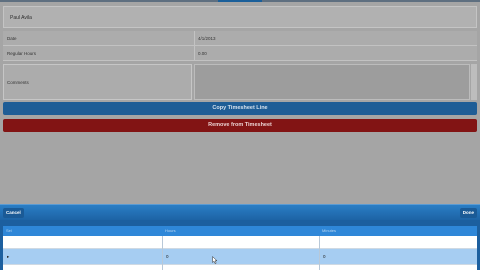 The height and width of the screenshot is (270, 480). I want to click on copy-timesheet-line-button: Copy Timesheet Line, so click(240, 108).